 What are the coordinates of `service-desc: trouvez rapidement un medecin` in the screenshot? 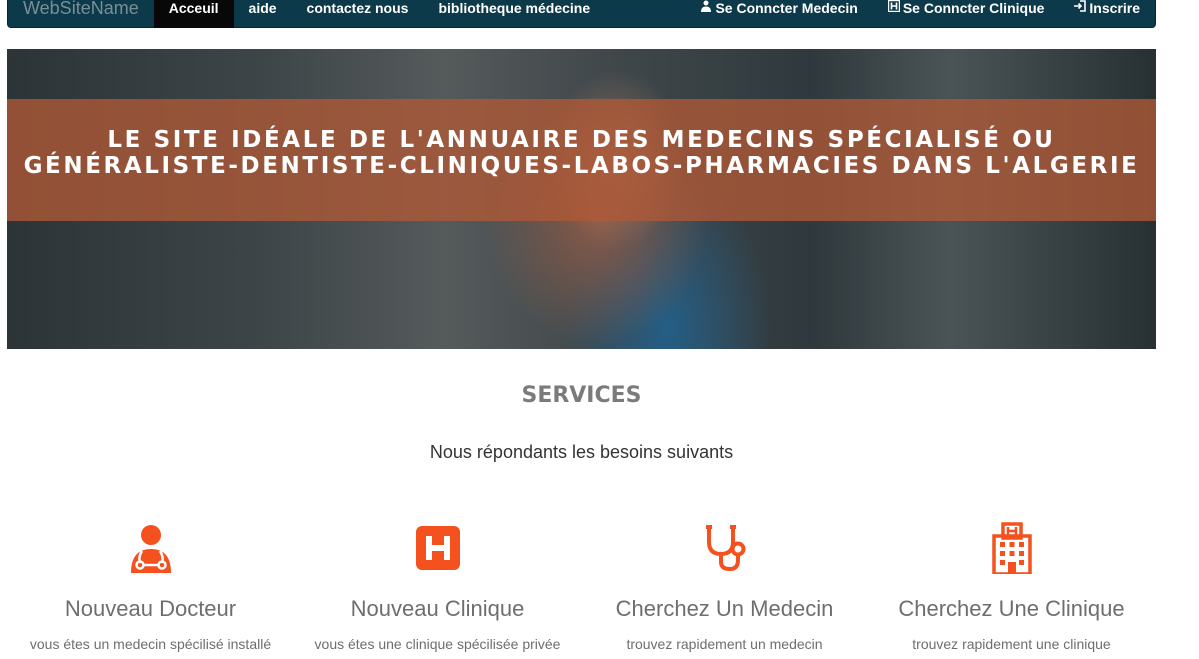 It's located at (724, 644).